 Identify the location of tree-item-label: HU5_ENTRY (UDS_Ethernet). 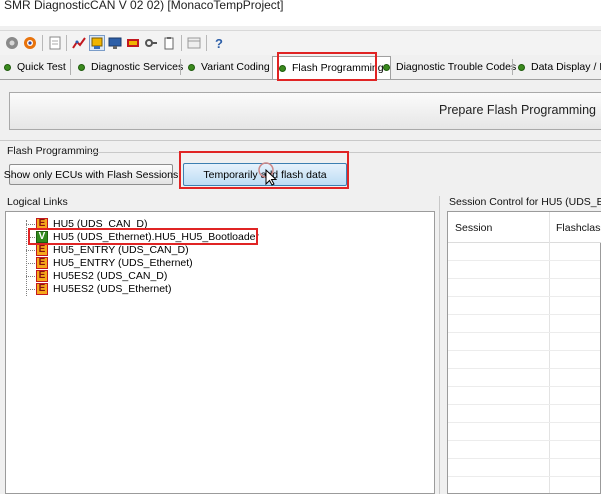
(123, 262).